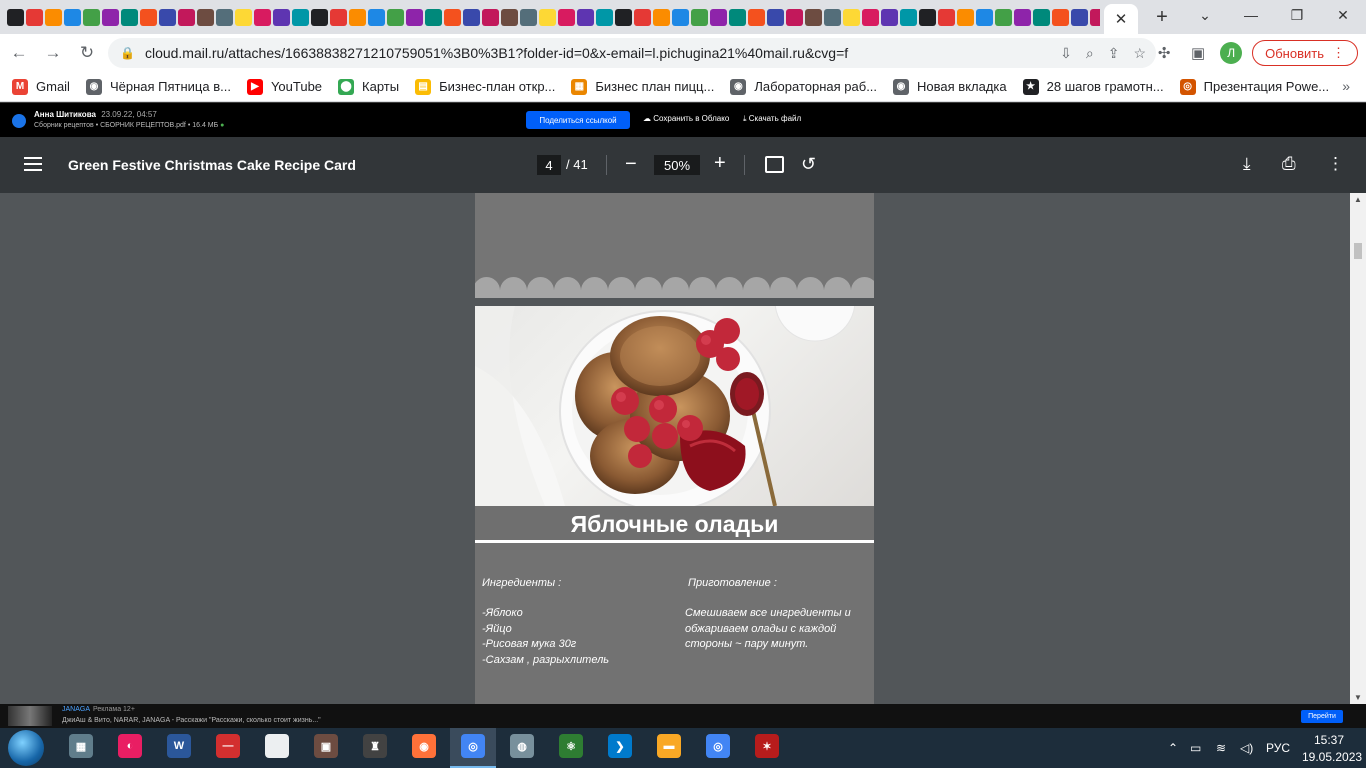 Image resolution: width=1366 pixels, height=768 pixels. What do you see at coordinates (669, 746) in the screenshot?
I see `file-explorer-icon: ▬` at bounding box center [669, 746].